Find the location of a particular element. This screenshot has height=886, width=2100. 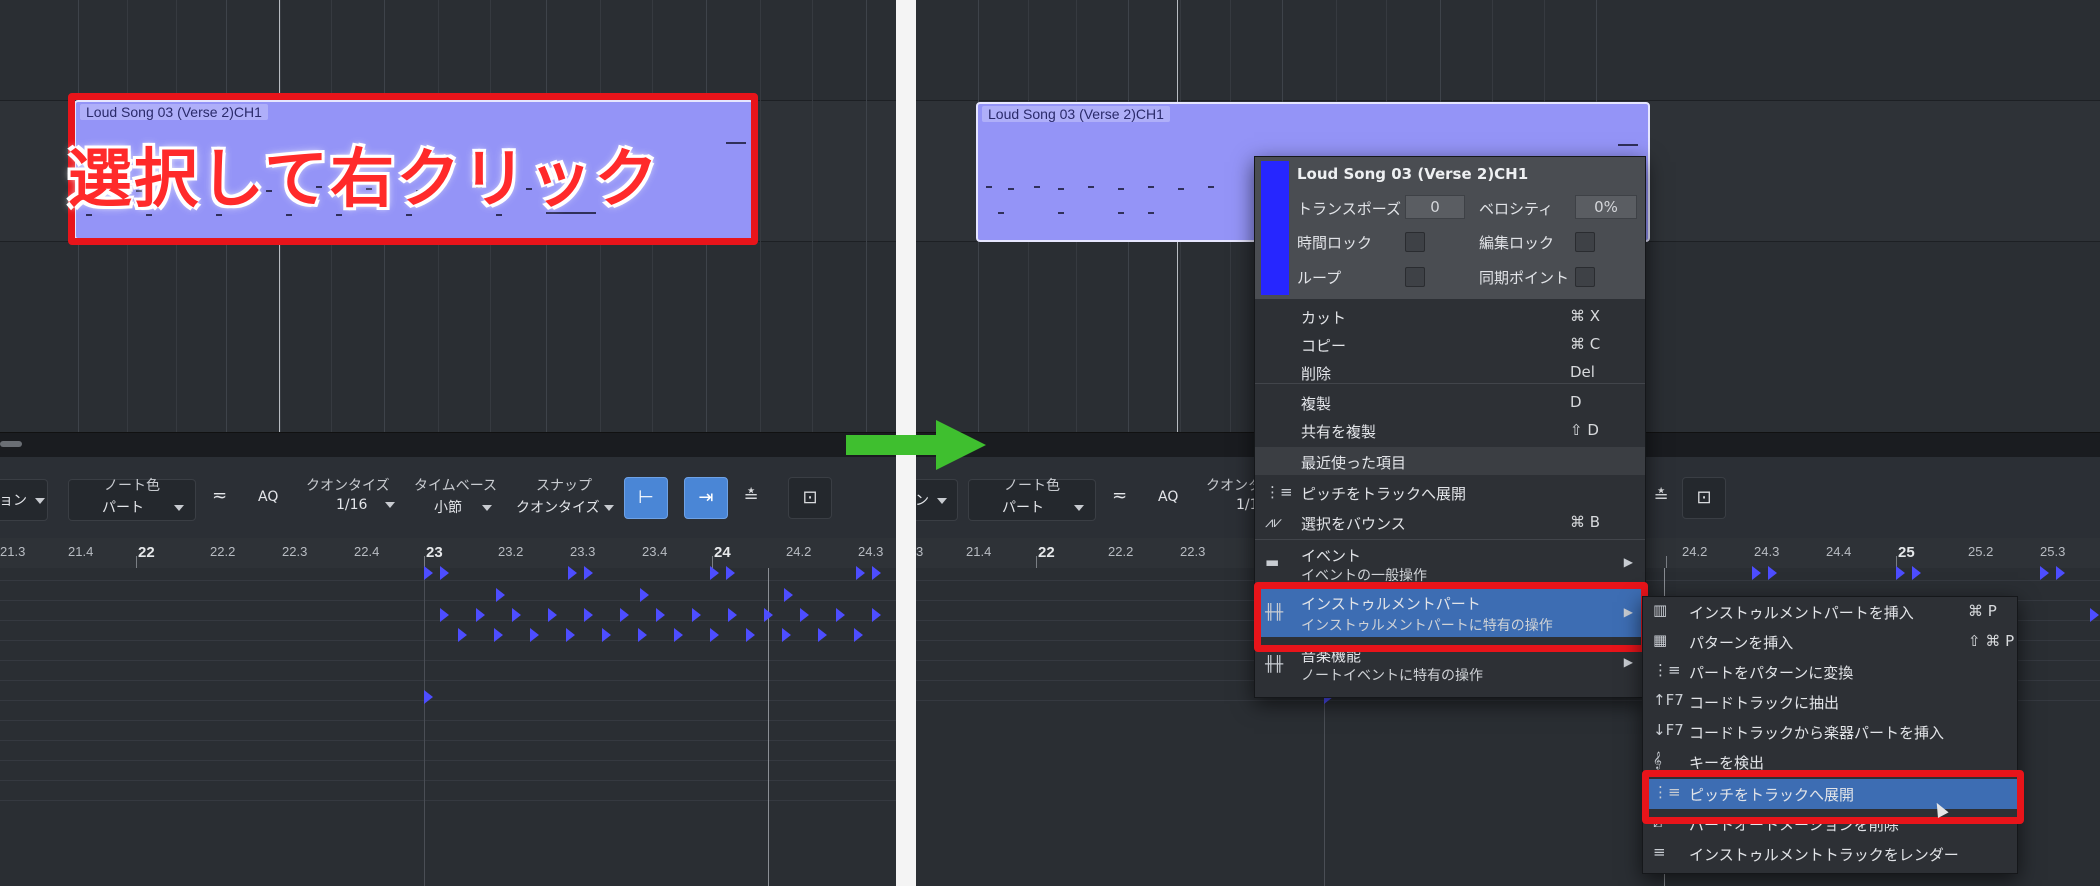

menu-item-duplicate: 複製 D is located at coordinates (1450, 402).